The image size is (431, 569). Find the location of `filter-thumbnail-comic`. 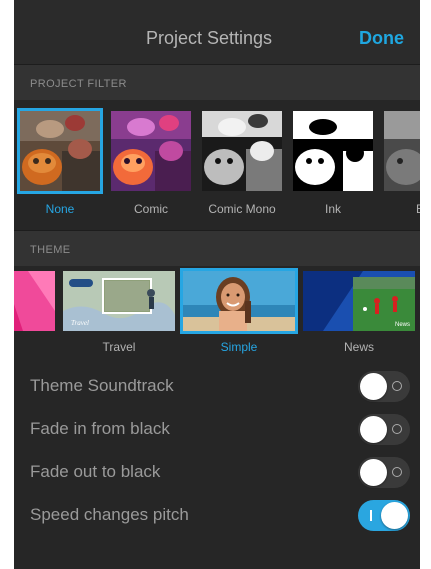

filter-thumbnail-comic is located at coordinates (151, 151).